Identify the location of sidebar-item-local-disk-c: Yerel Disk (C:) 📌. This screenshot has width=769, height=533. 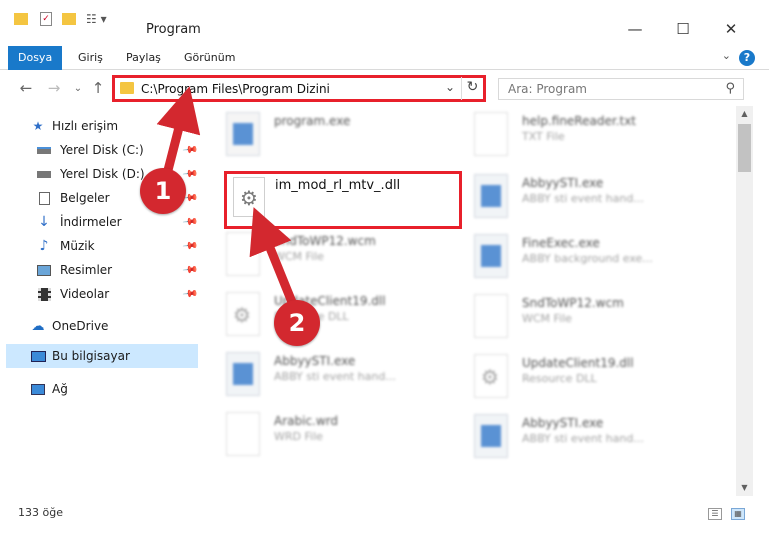
(100, 150).